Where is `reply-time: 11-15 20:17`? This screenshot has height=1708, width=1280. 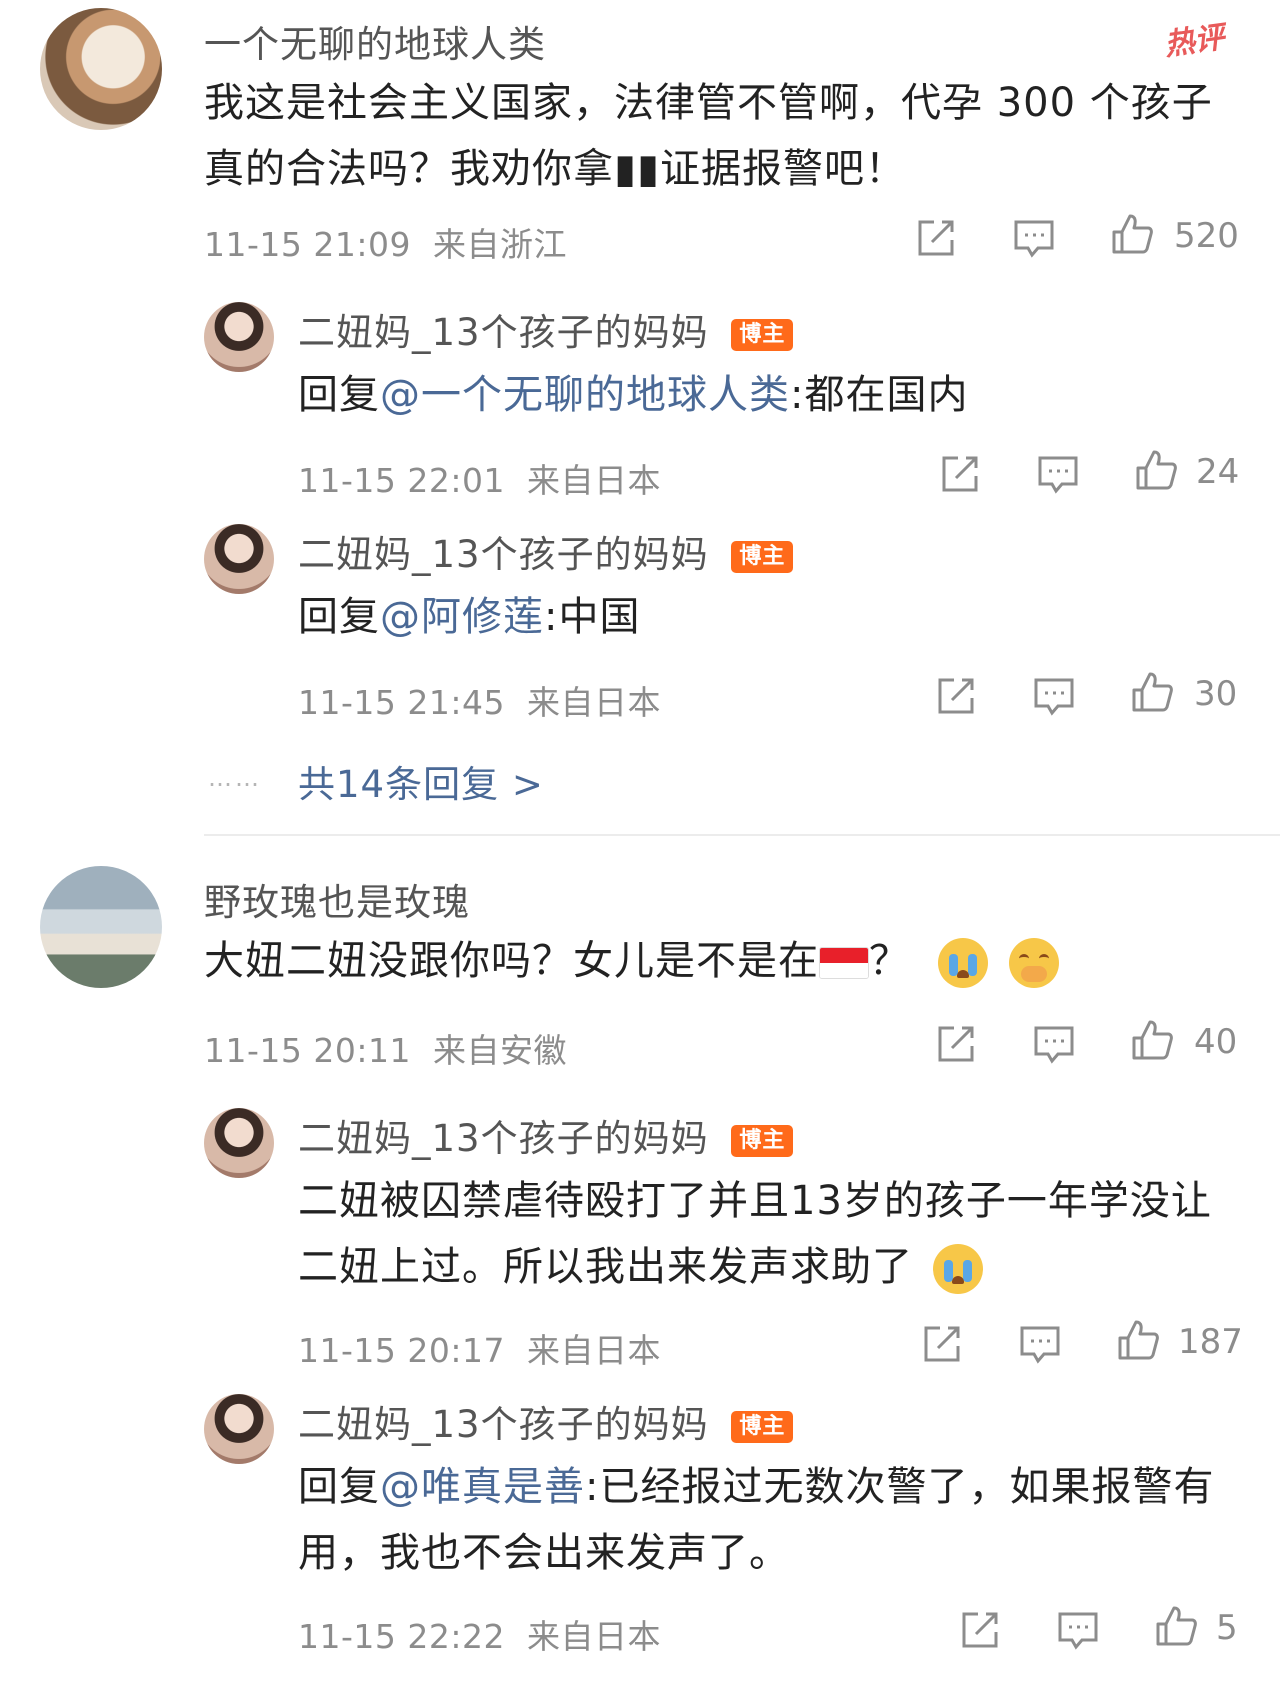 reply-time: 11-15 20:17 is located at coordinates (401, 1350).